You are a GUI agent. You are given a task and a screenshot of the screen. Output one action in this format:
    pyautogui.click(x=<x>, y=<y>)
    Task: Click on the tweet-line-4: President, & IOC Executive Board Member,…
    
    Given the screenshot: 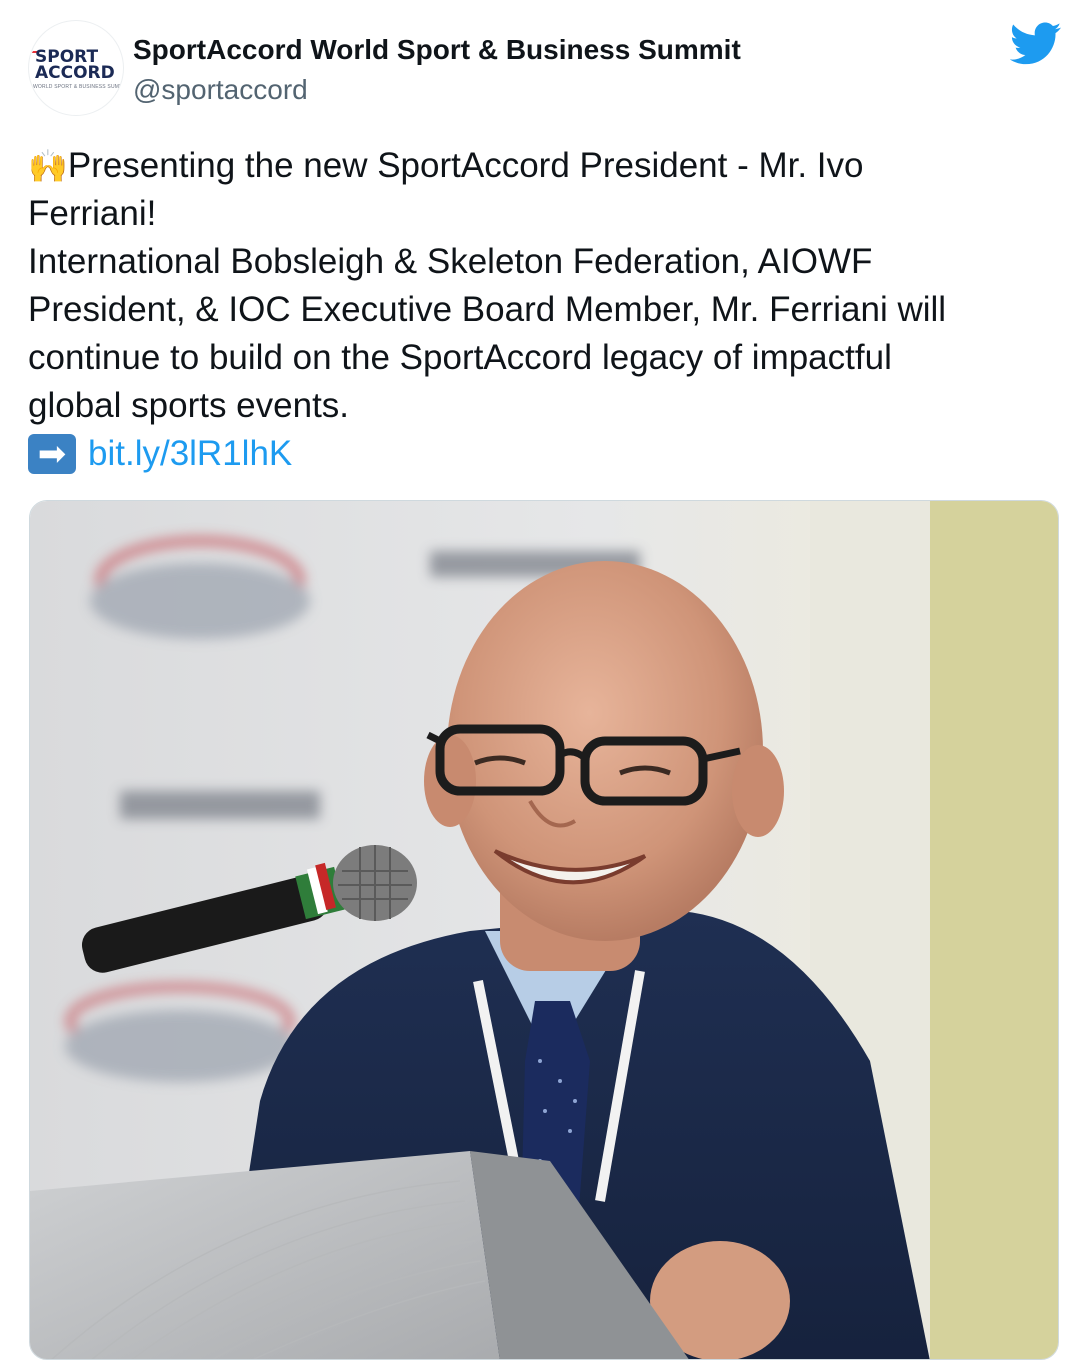 What is the action you would take?
    pyautogui.click(x=487, y=309)
    